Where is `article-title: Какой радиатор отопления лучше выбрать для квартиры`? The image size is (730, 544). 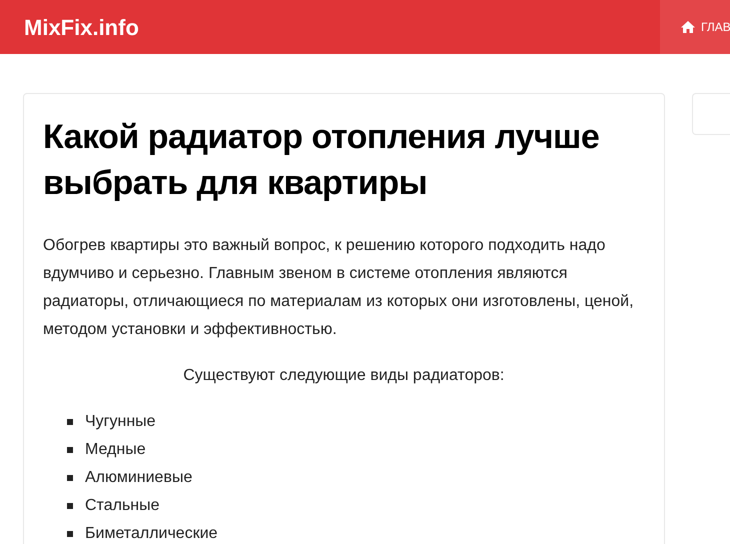
article-title: Какой радиатор отопления лучше выбрать для квартиры is located at coordinates (321, 160).